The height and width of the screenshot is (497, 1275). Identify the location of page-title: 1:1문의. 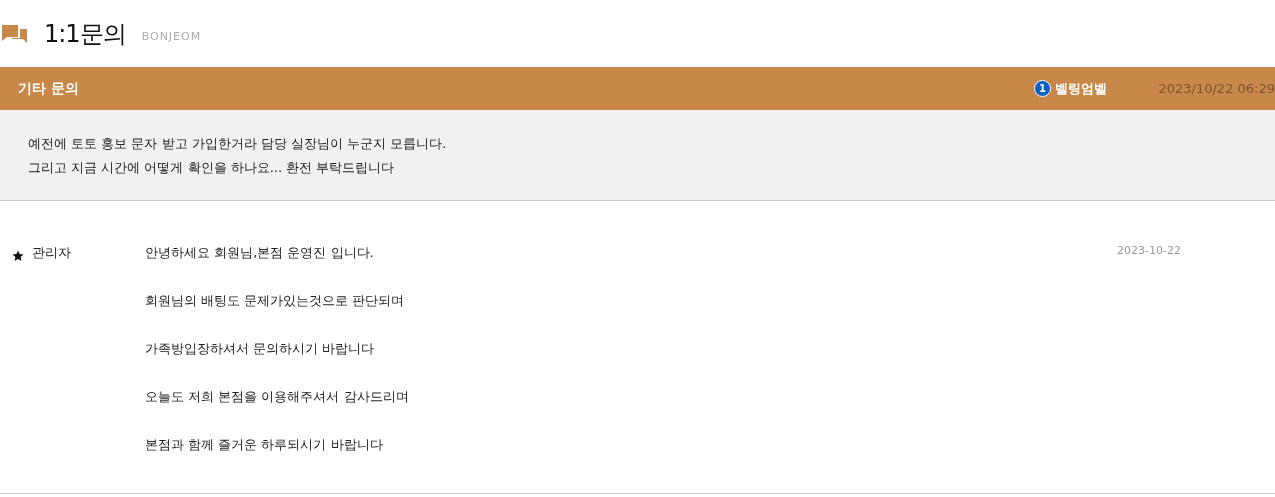
(85, 34).